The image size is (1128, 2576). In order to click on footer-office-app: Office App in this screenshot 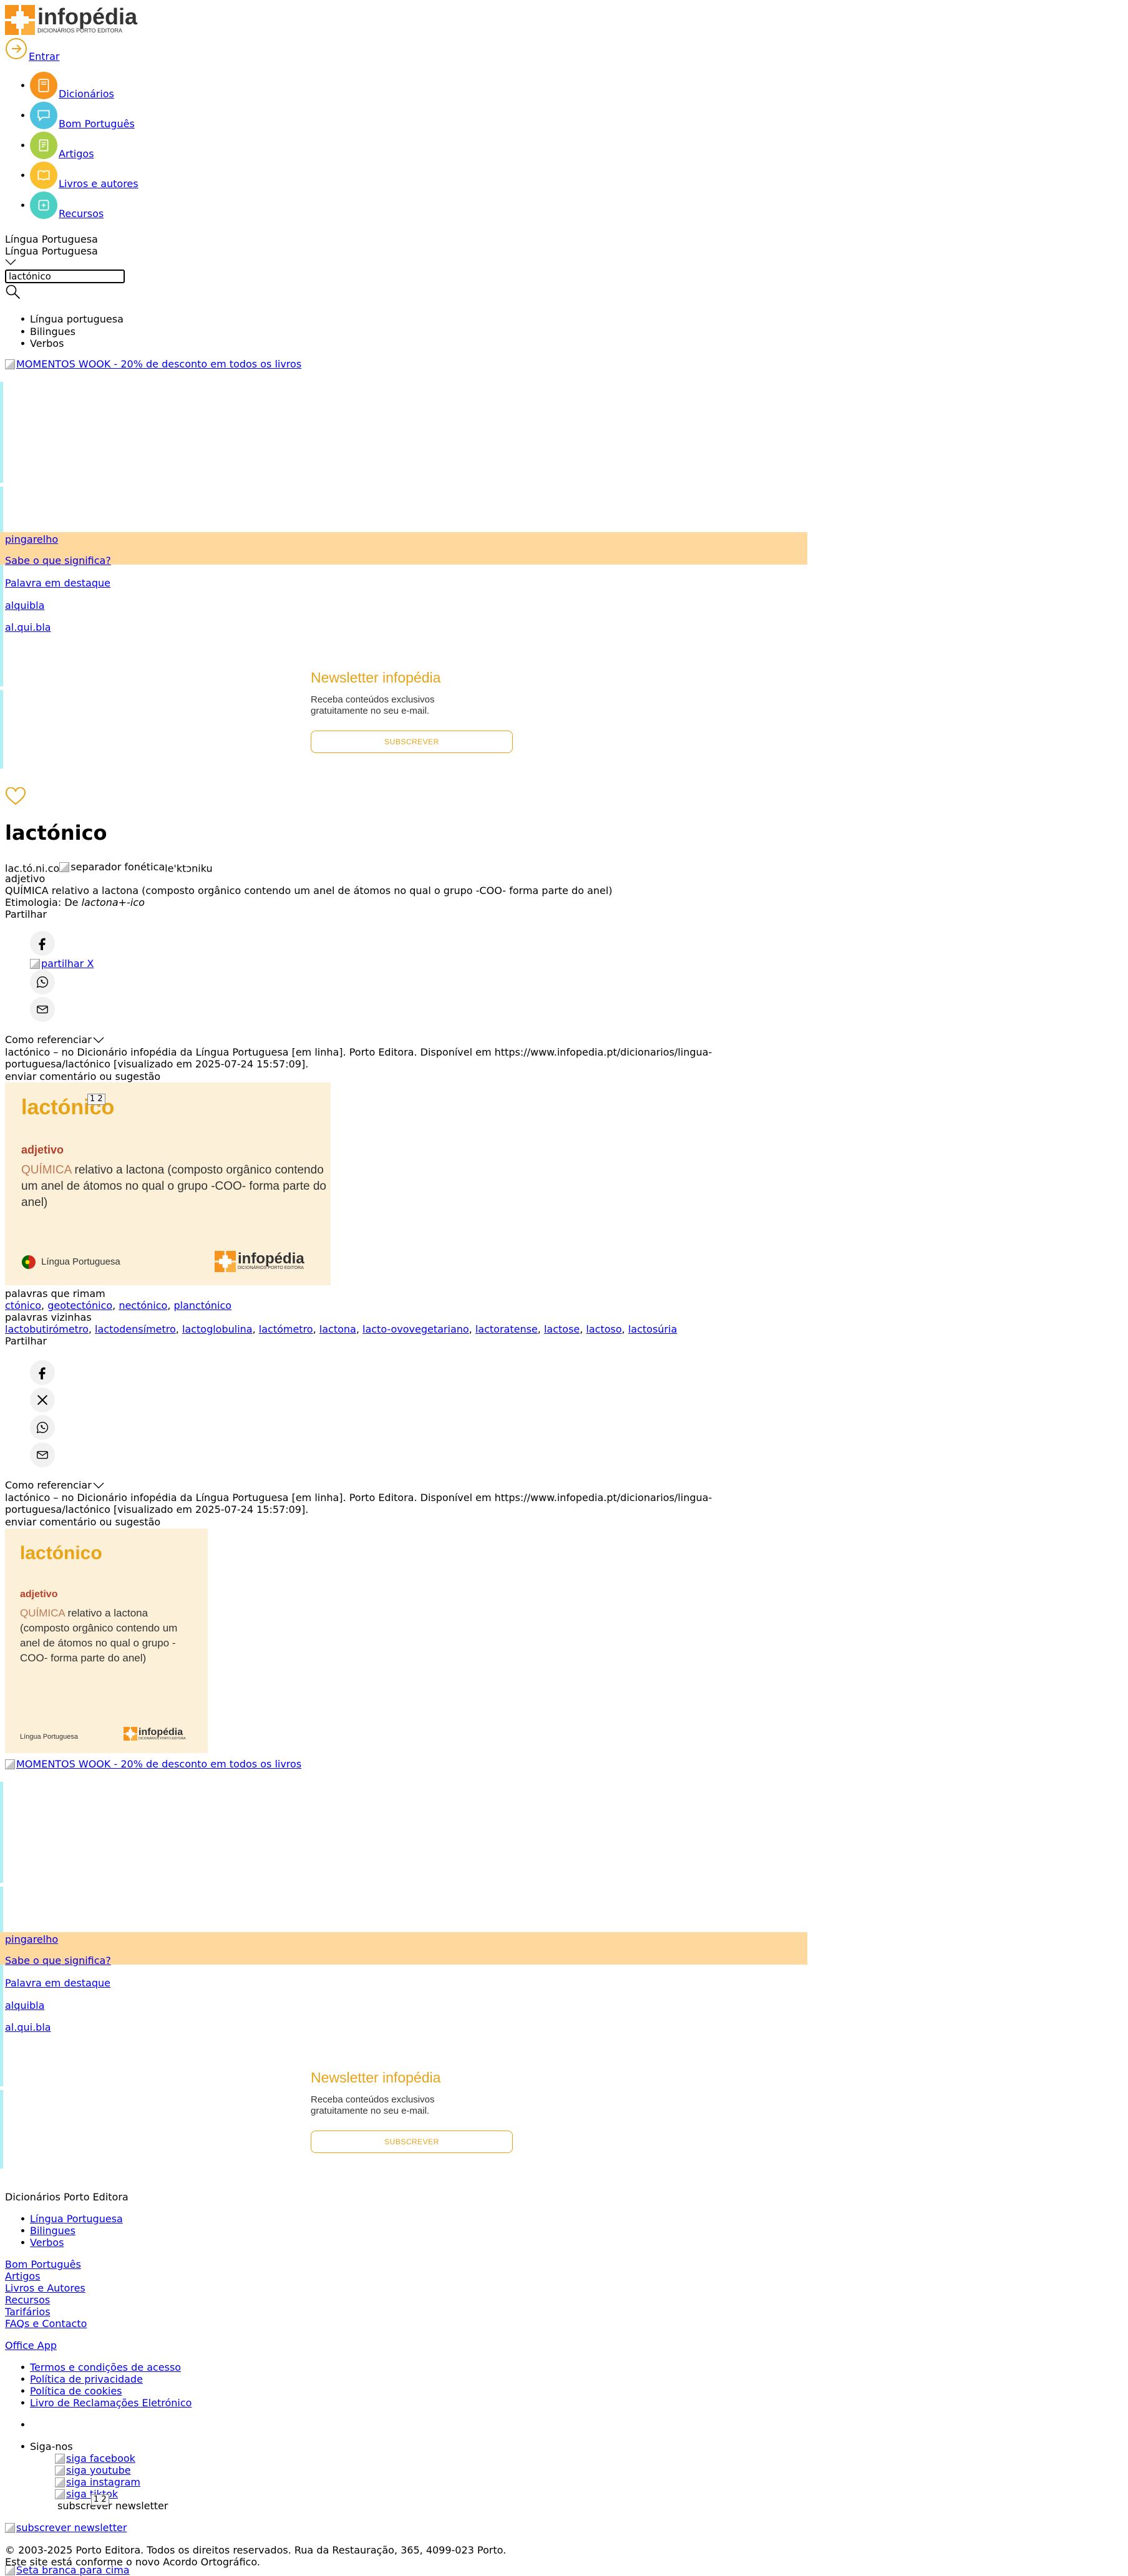, I will do `click(31, 2345)`.